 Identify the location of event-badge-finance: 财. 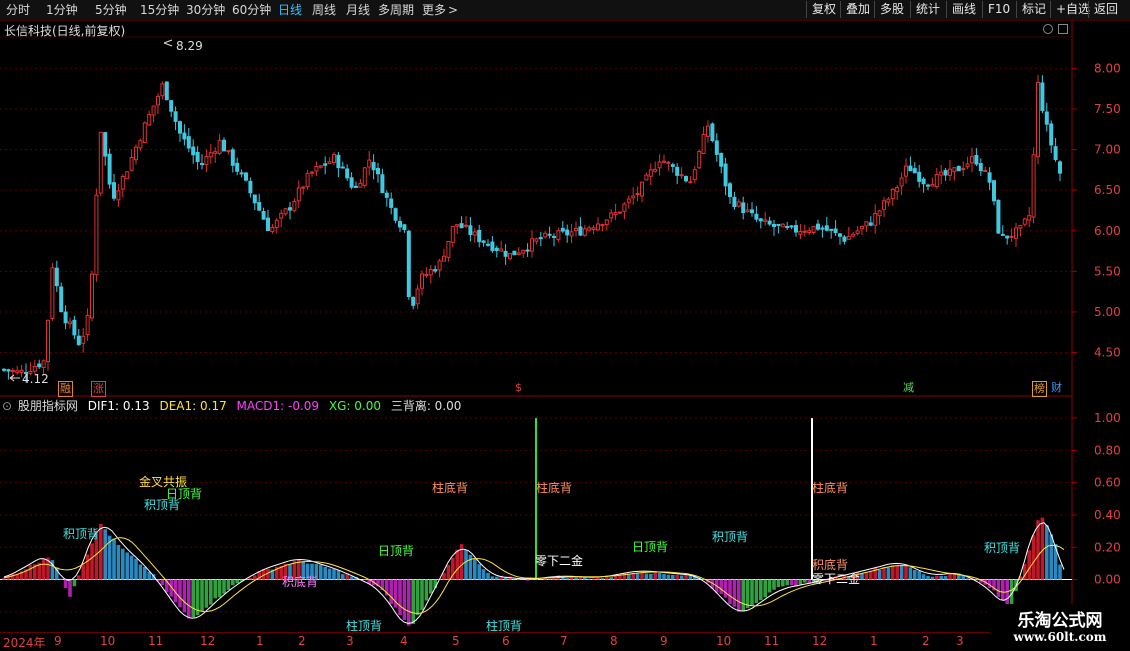
(1056, 388).